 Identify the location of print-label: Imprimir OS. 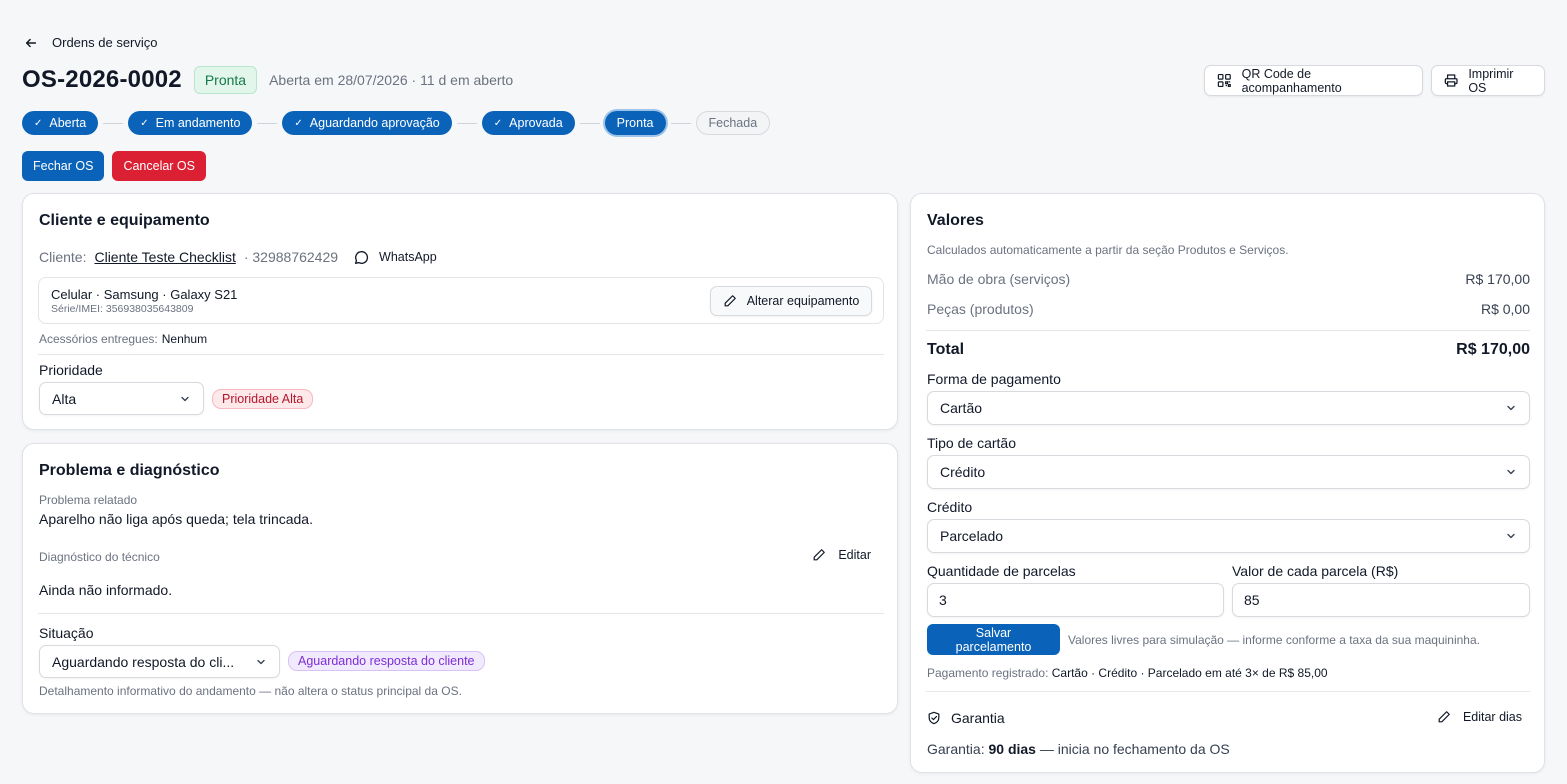
(1491, 80).